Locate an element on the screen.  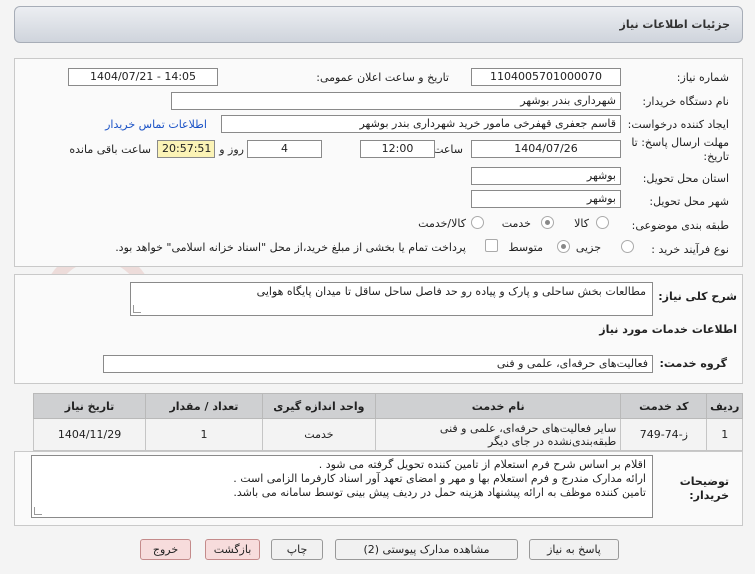
category-label: طبقه بندی موضوعی: is located at coordinates (680, 225).